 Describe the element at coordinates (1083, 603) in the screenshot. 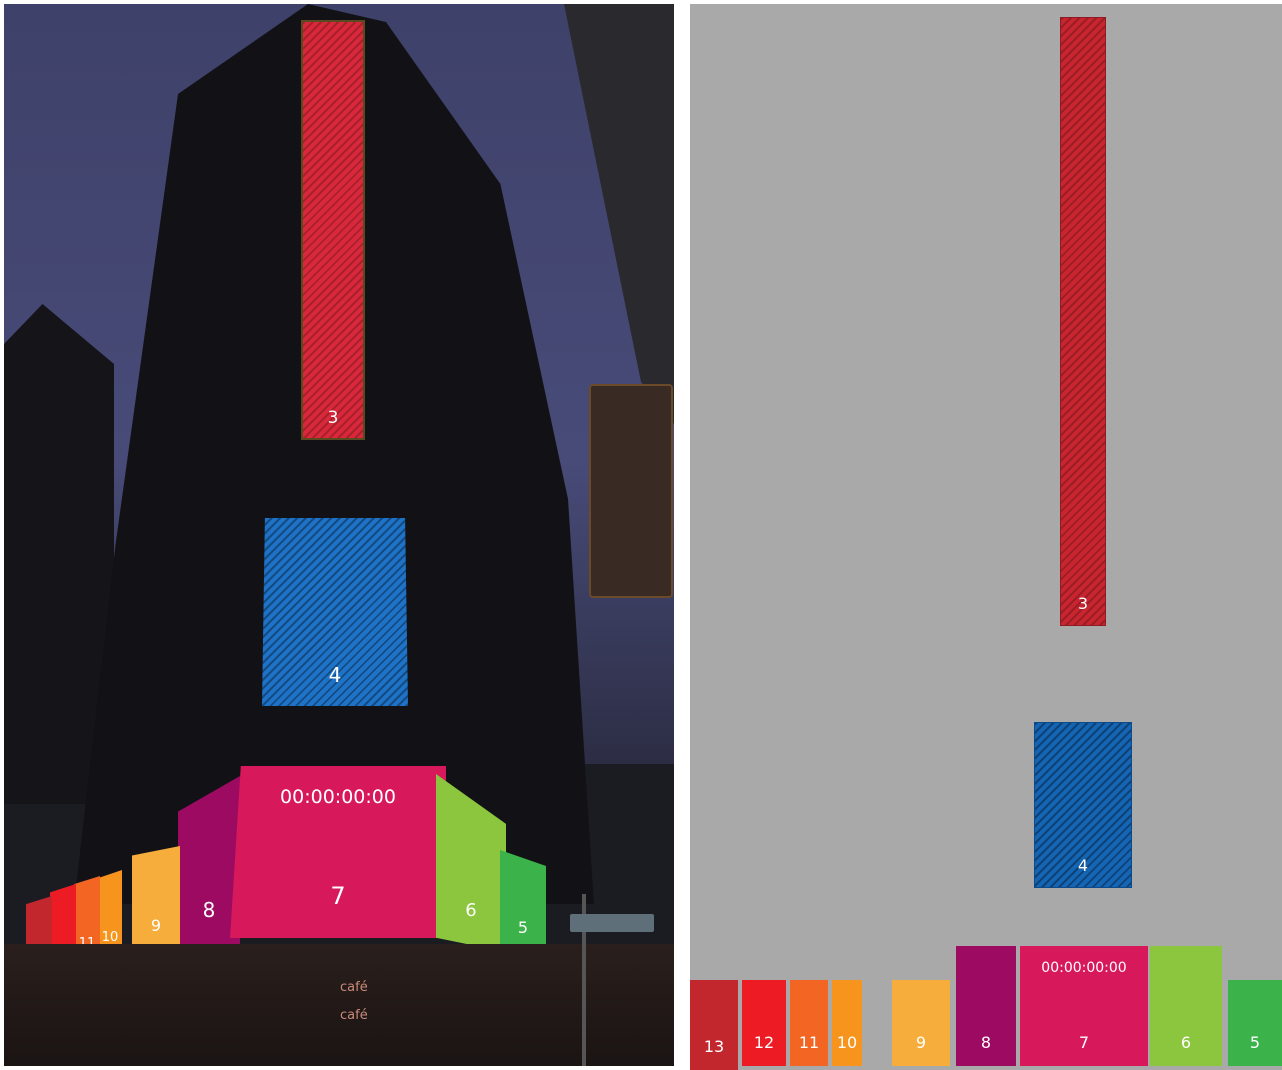

I see `map-screen-3-label: 3` at that location.